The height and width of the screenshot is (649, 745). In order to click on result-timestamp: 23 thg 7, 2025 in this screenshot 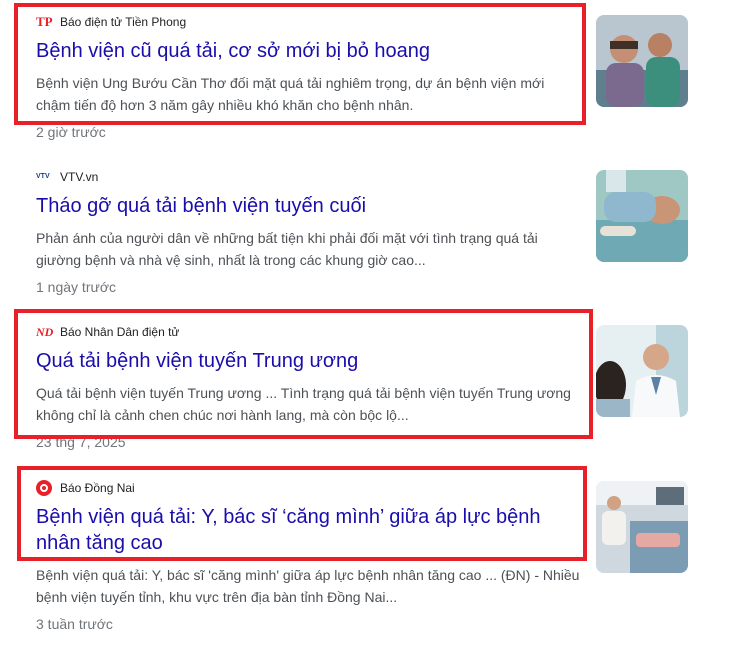, I will do `click(81, 442)`.